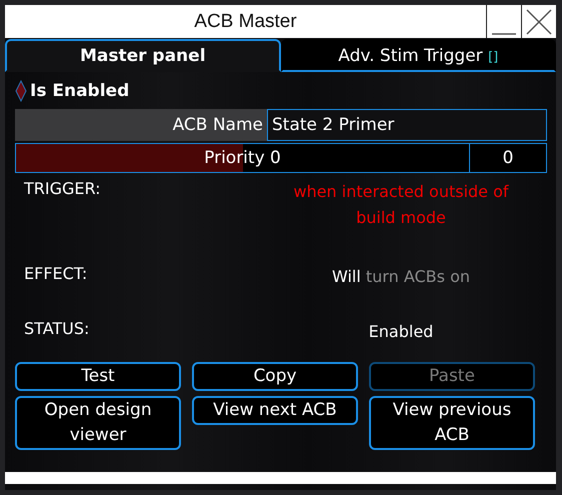 The height and width of the screenshot is (495, 562). I want to click on minimize-icon, so click(504, 33).